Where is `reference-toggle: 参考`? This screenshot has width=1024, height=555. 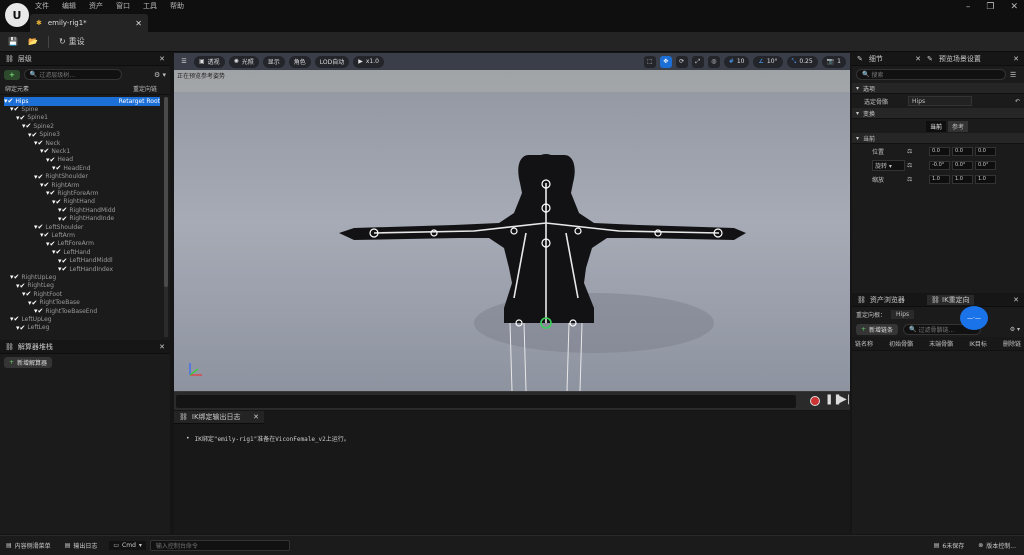
reference-toggle: 参考 is located at coordinates (958, 126).